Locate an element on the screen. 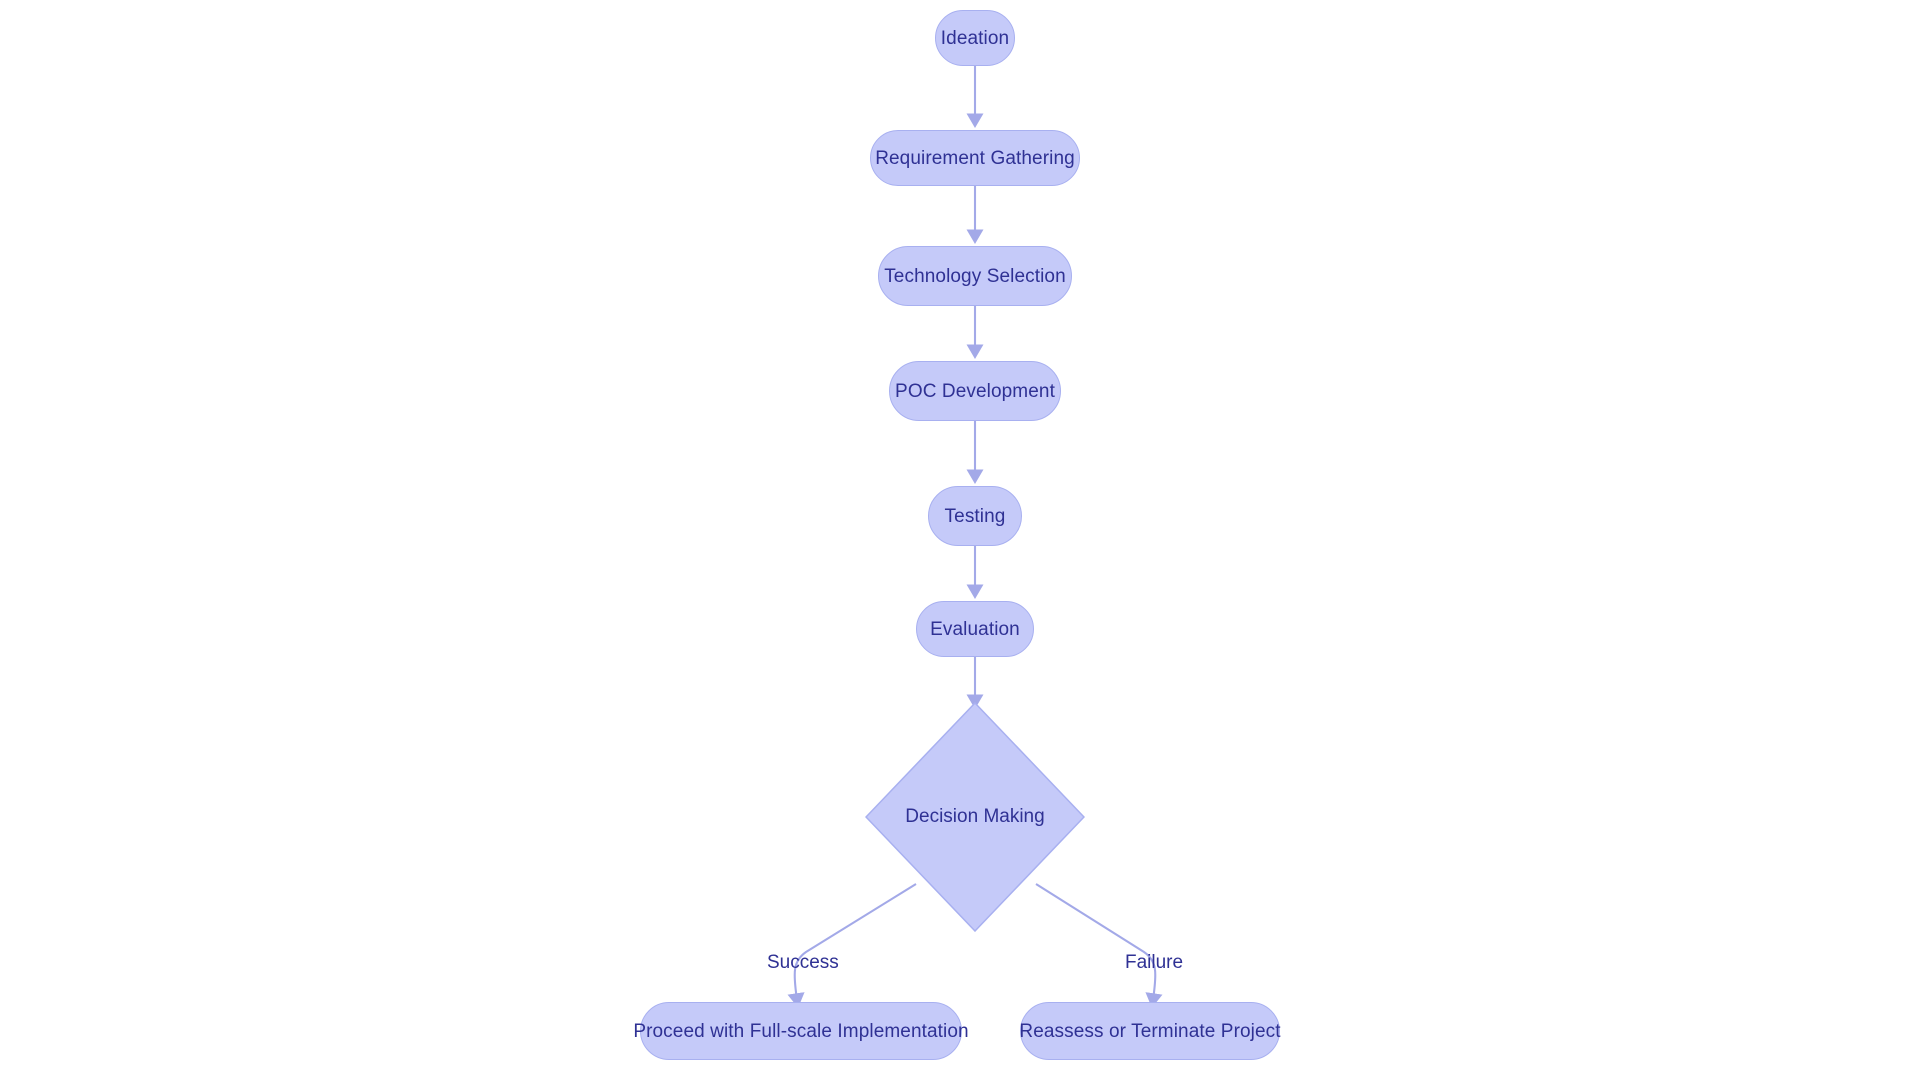  node-proceed-full-scale: Proceed with Full-scale Implementation is located at coordinates (801, 1031).